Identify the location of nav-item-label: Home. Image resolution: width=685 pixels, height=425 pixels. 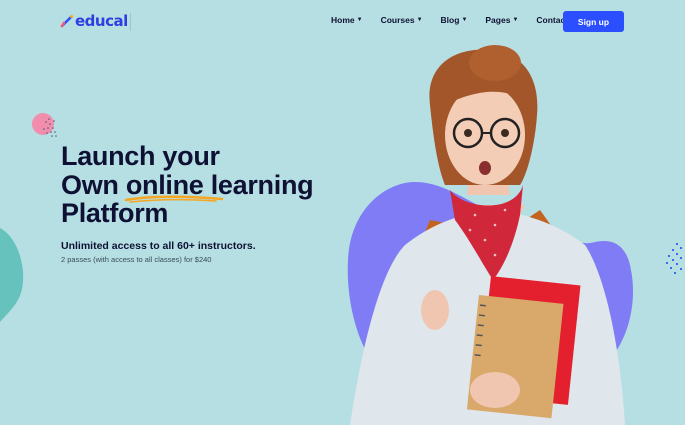
(343, 20).